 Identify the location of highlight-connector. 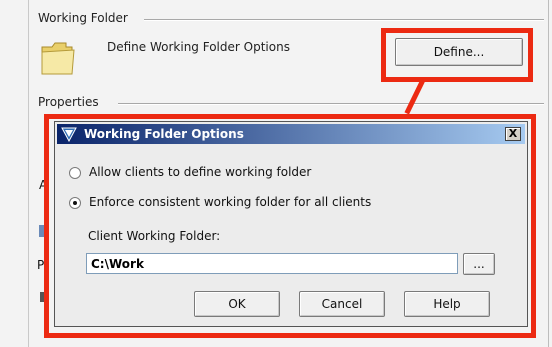
(414, 97).